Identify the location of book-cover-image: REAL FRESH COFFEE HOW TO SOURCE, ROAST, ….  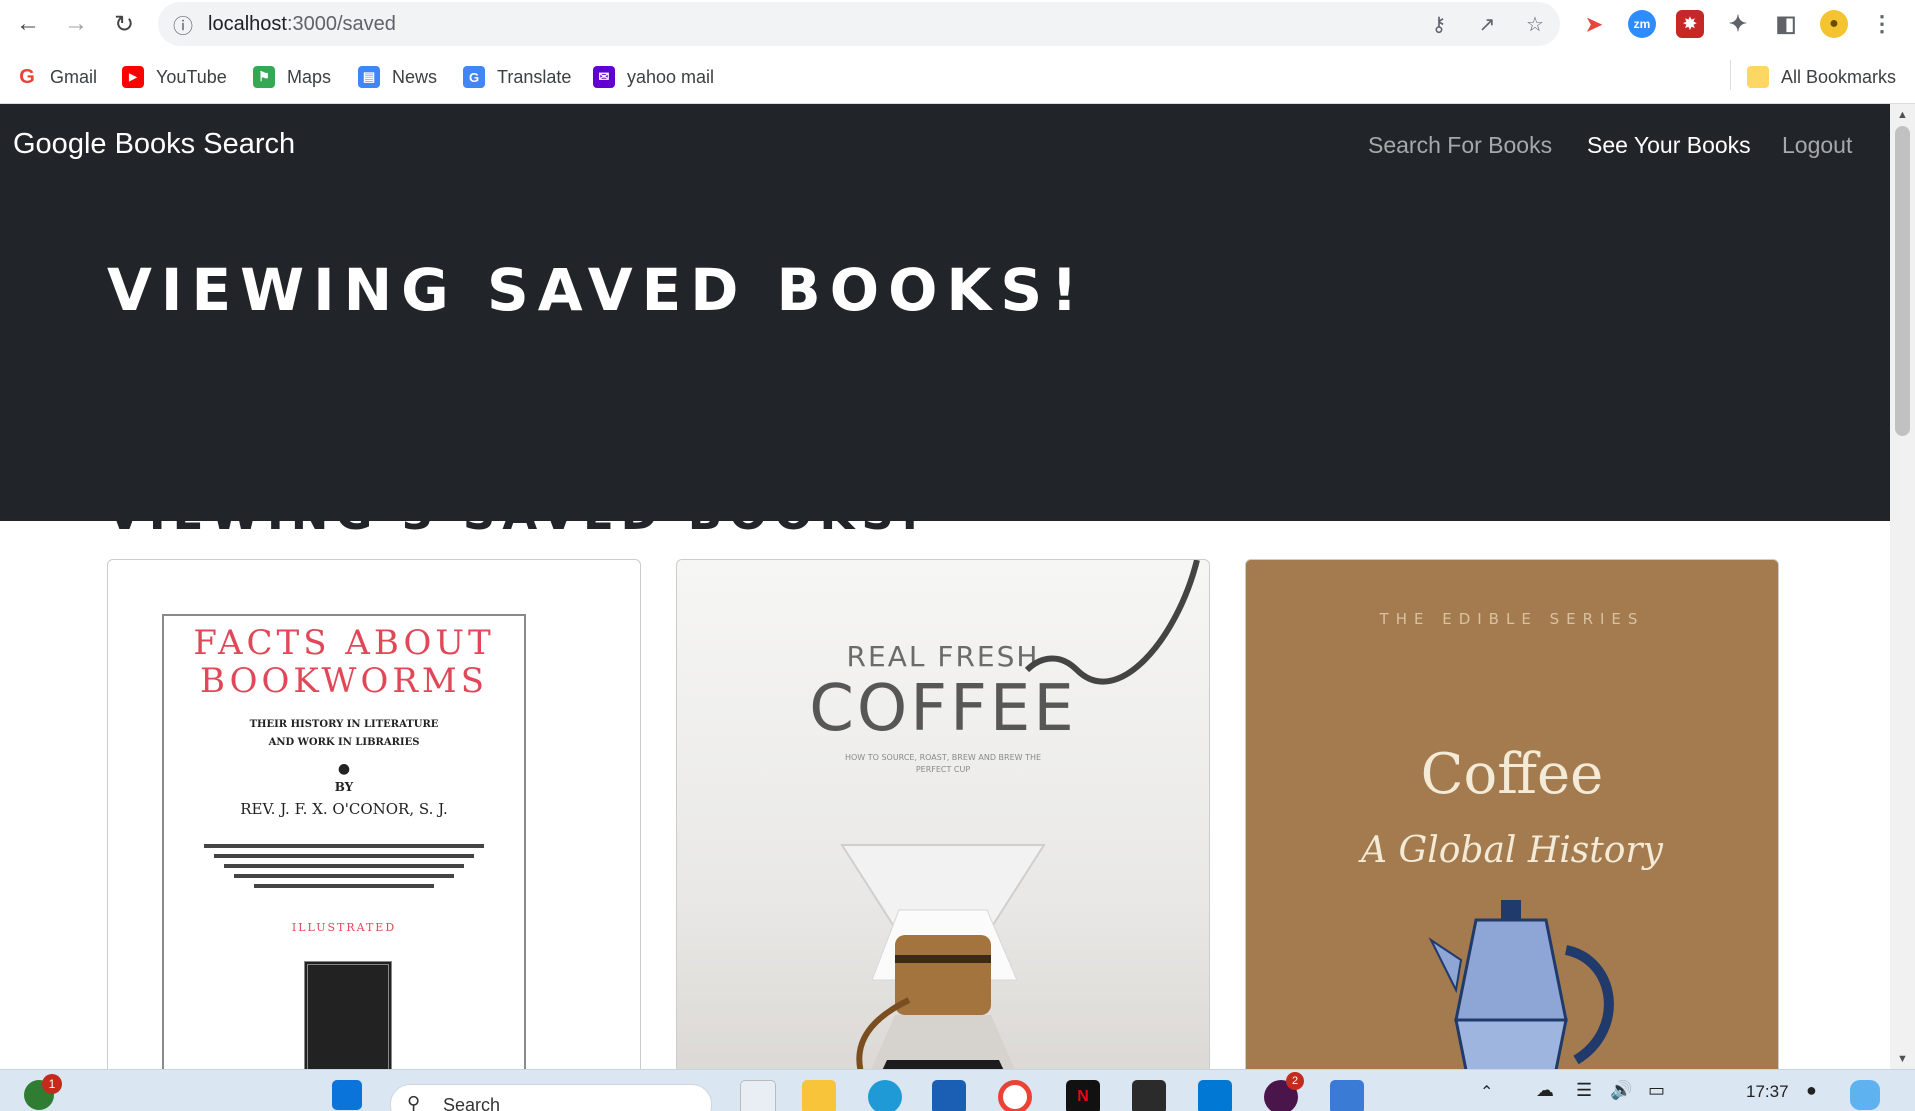
(943, 814).